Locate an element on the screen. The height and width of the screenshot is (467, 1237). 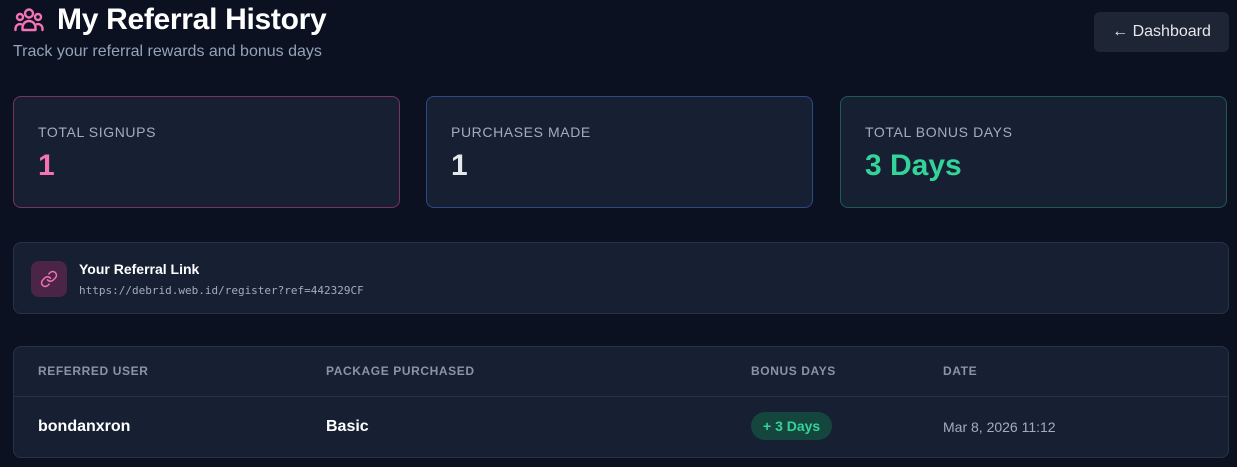
title-row: My Referral History is located at coordinates (170, 20).